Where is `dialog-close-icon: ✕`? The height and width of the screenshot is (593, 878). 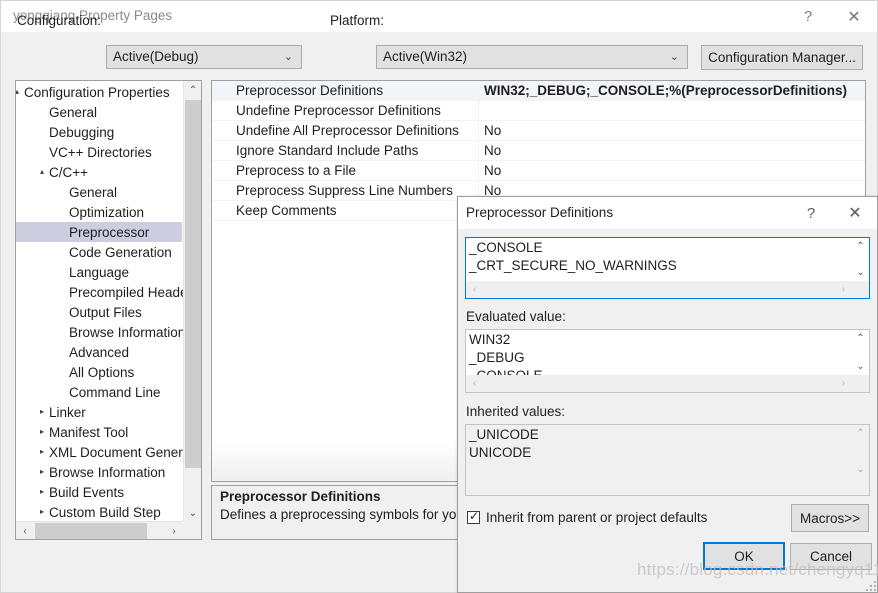 dialog-close-icon: ✕ is located at coordinates (855, 213).